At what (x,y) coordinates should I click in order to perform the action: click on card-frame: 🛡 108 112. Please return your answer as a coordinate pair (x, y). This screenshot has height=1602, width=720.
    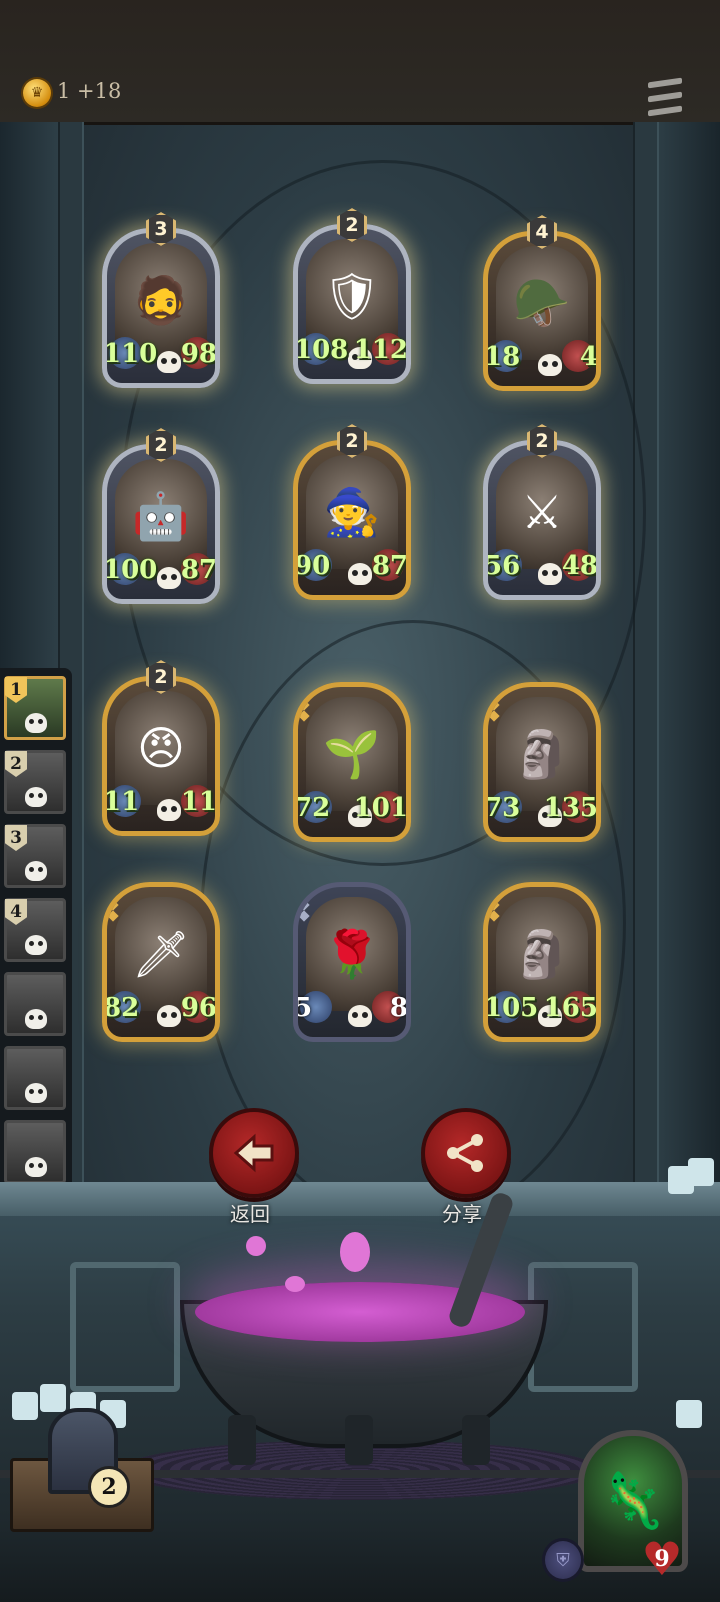
    Looking at the image, I should click on (352, 304).